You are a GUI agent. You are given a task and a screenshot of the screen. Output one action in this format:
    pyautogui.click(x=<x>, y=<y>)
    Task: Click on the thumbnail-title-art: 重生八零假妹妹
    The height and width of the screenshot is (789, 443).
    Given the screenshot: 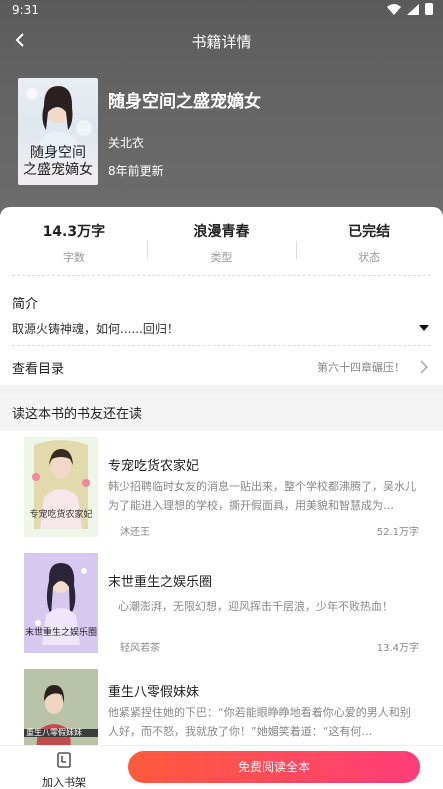 What is the action you would take?
    pyautogui.click(x=54, y=732)
    